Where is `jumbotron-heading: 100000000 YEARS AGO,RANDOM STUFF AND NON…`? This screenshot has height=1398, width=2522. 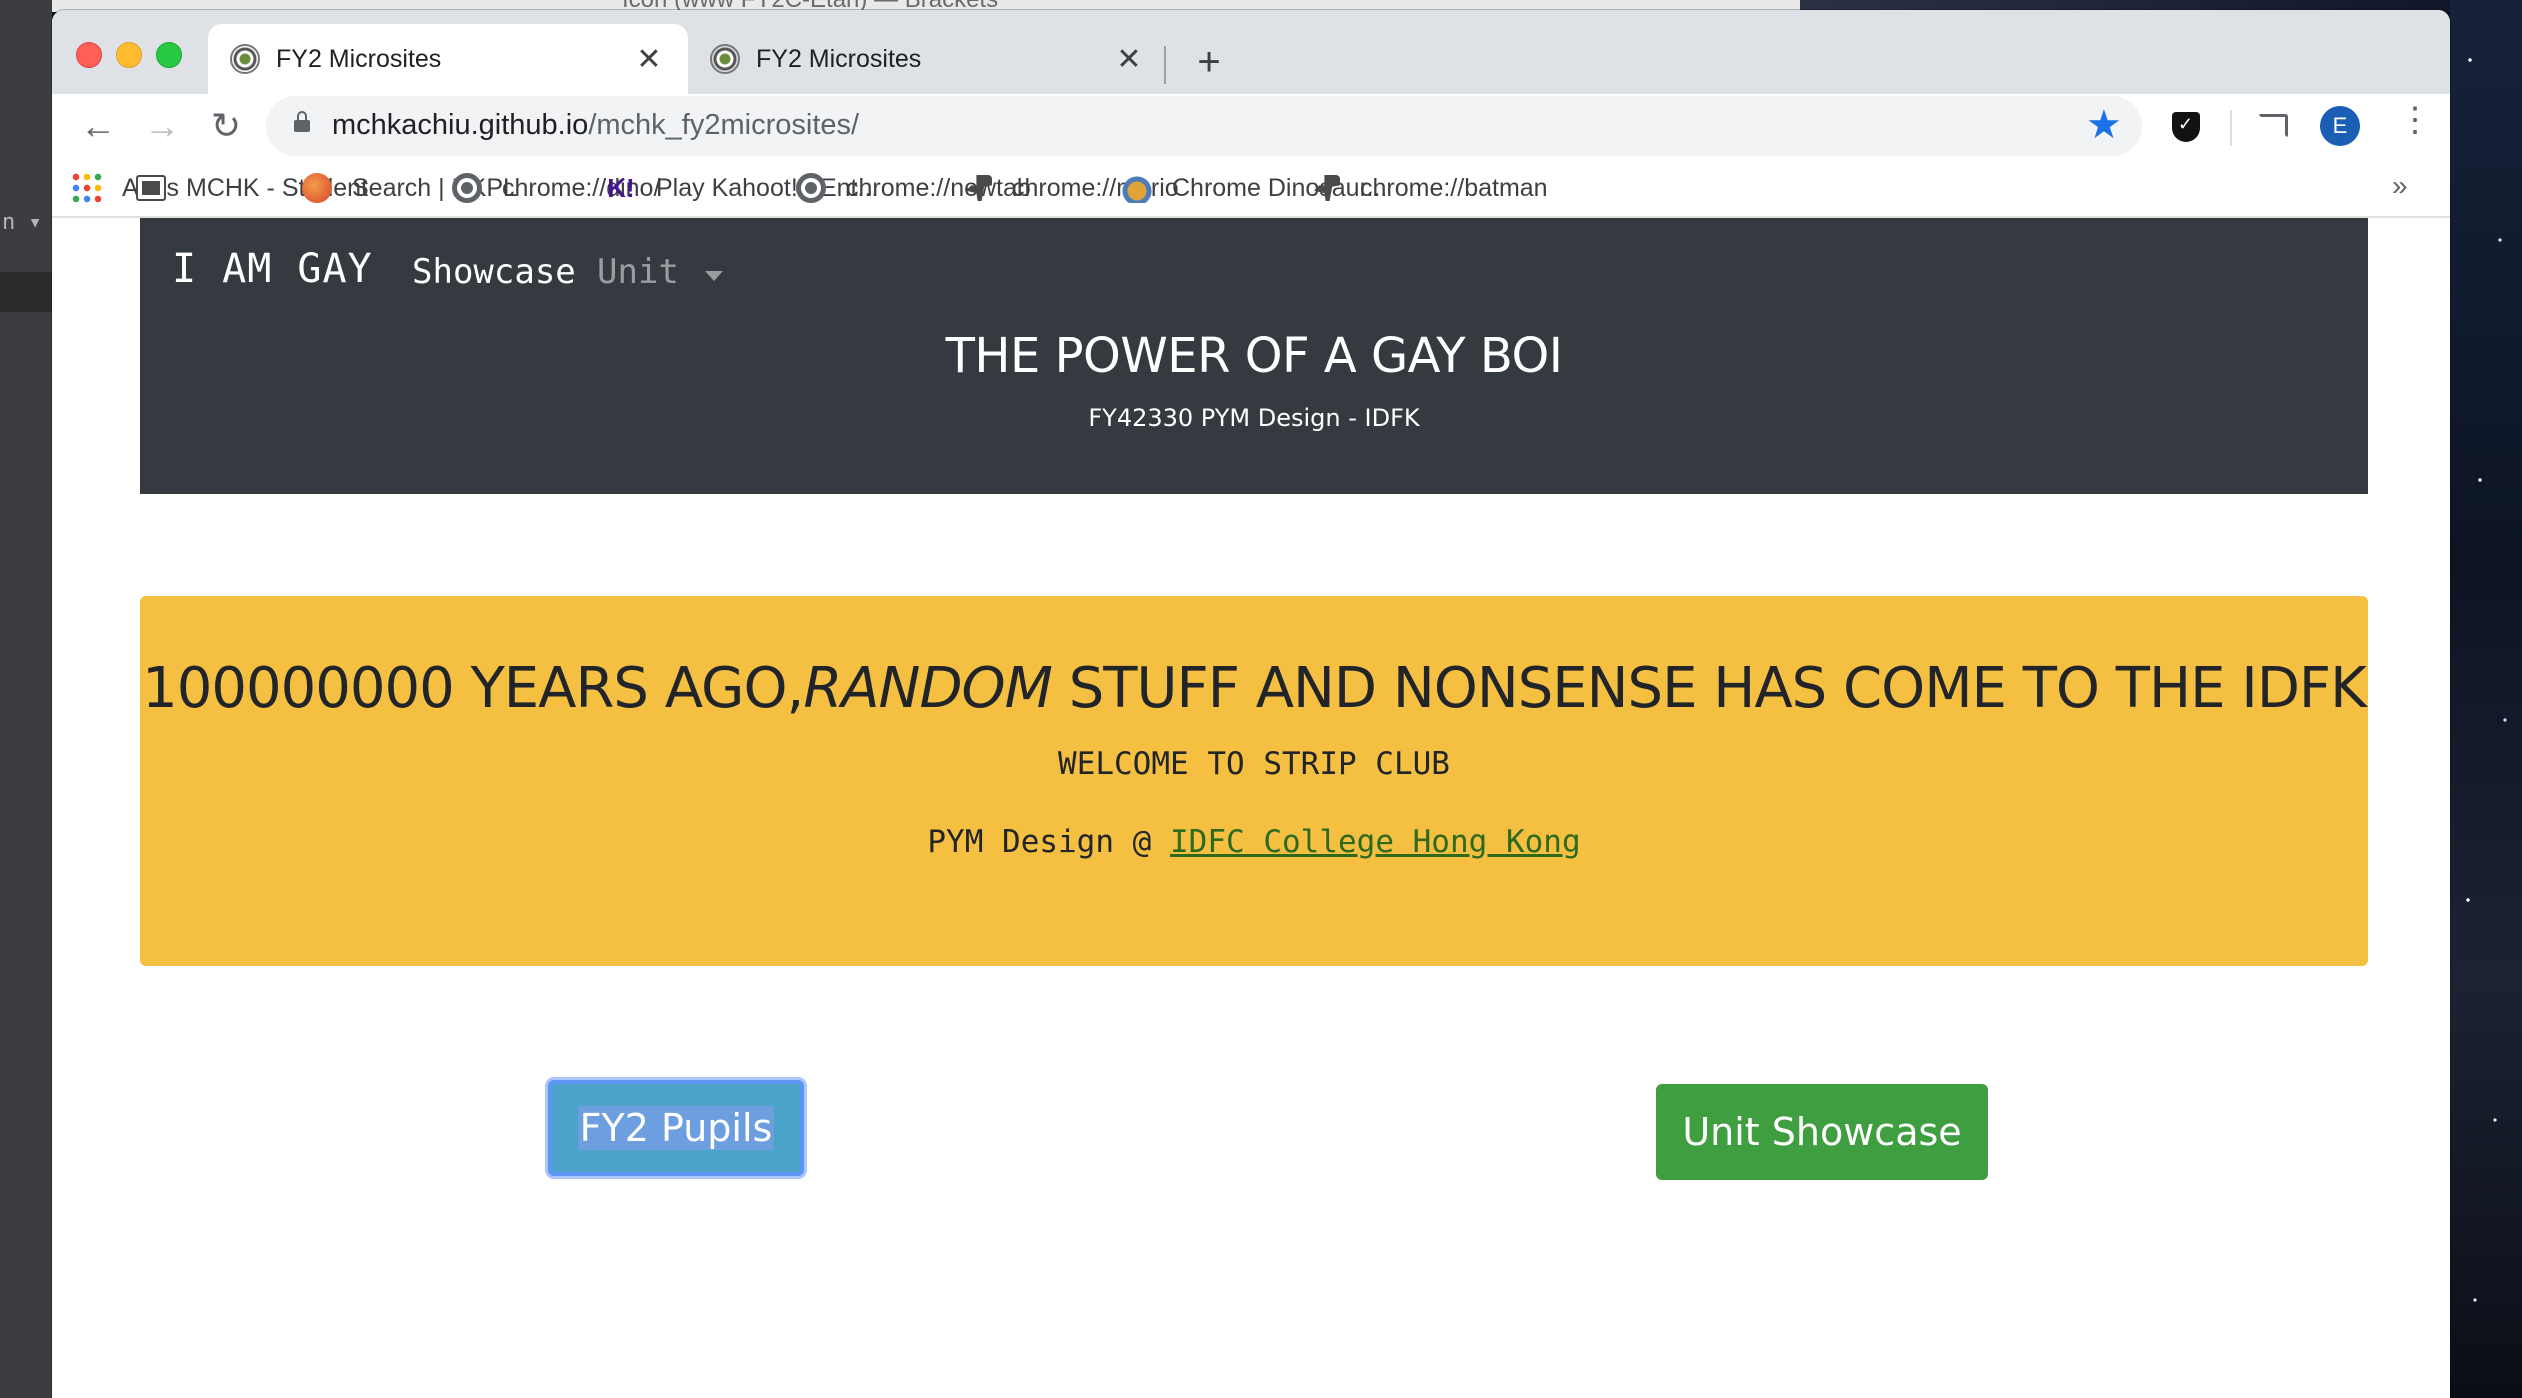 jumbotron-heading: 100000000 YEARS AGO,RANDOM STUFF AND NON… is located at coordinates (1254, 688).